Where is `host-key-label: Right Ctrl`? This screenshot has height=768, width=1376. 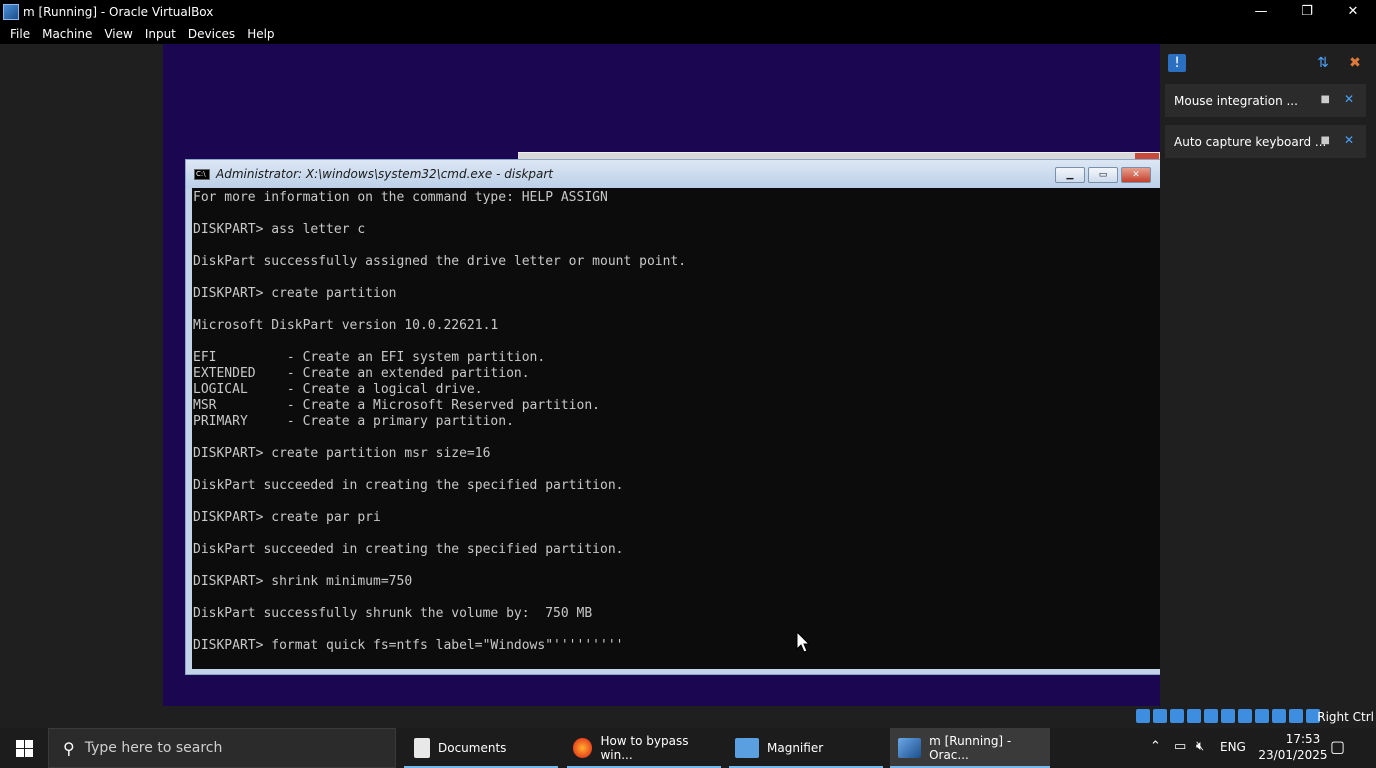
host-key-label: Right Ctrl is located at coordinates (1345, 717).